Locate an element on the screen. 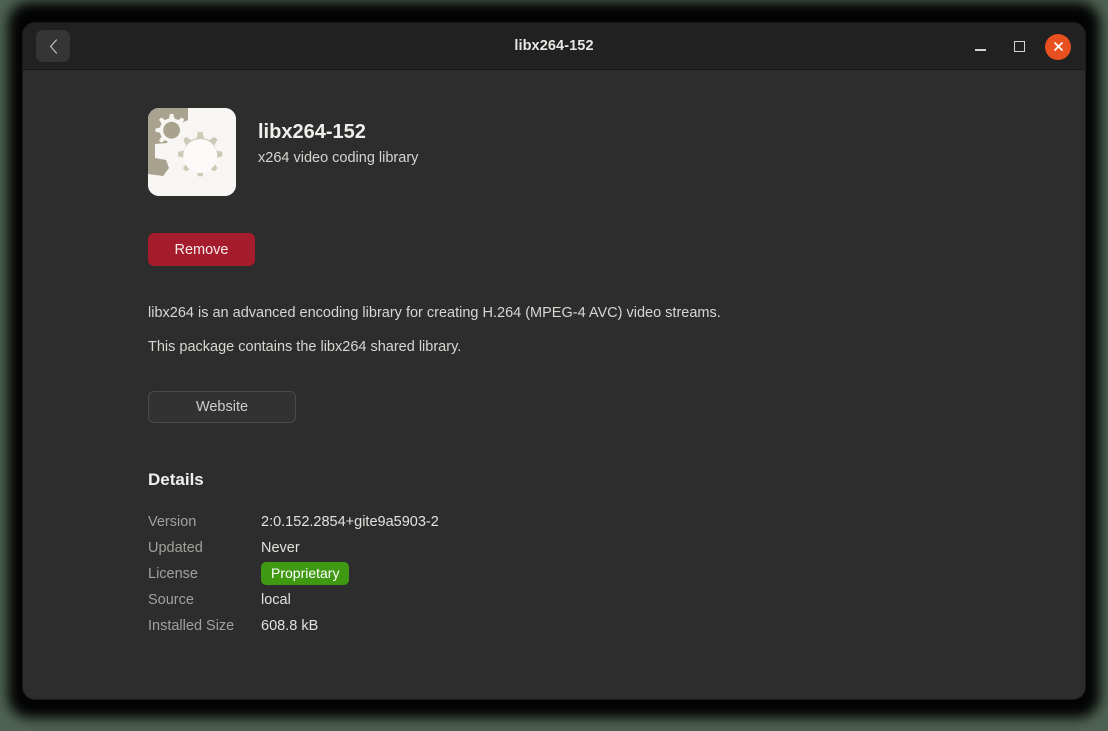 Image resolution: width=1108 pixels, height=731 pixels. detail-label: Updated is located at coordinates (175, 548).